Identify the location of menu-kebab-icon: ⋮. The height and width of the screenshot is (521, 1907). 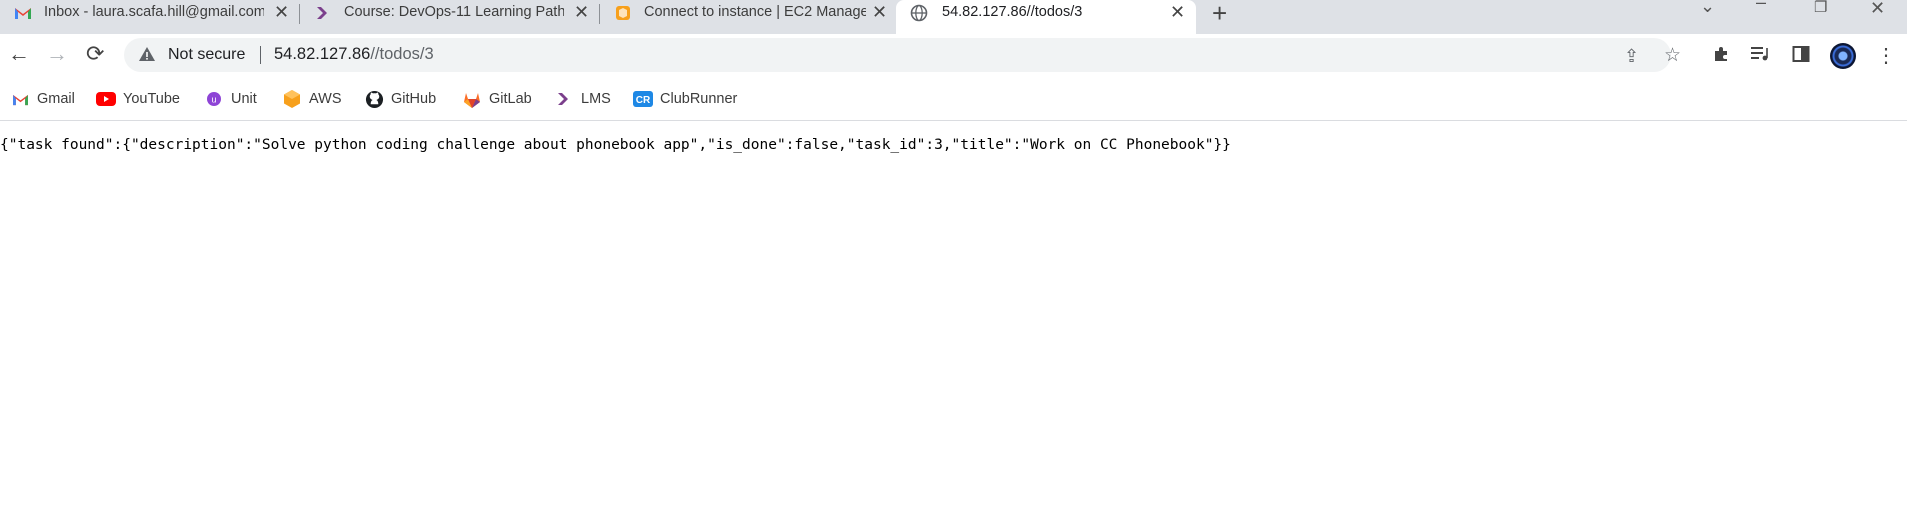
(1886, 55).